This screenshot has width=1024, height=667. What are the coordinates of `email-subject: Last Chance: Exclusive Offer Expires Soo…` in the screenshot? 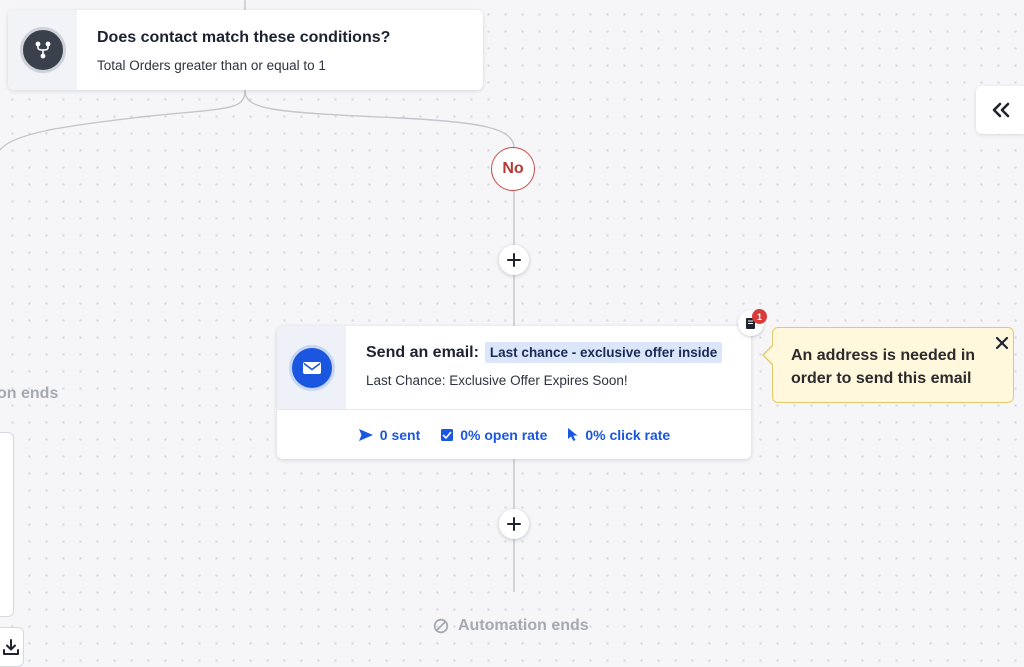 It's located at (497, 380).